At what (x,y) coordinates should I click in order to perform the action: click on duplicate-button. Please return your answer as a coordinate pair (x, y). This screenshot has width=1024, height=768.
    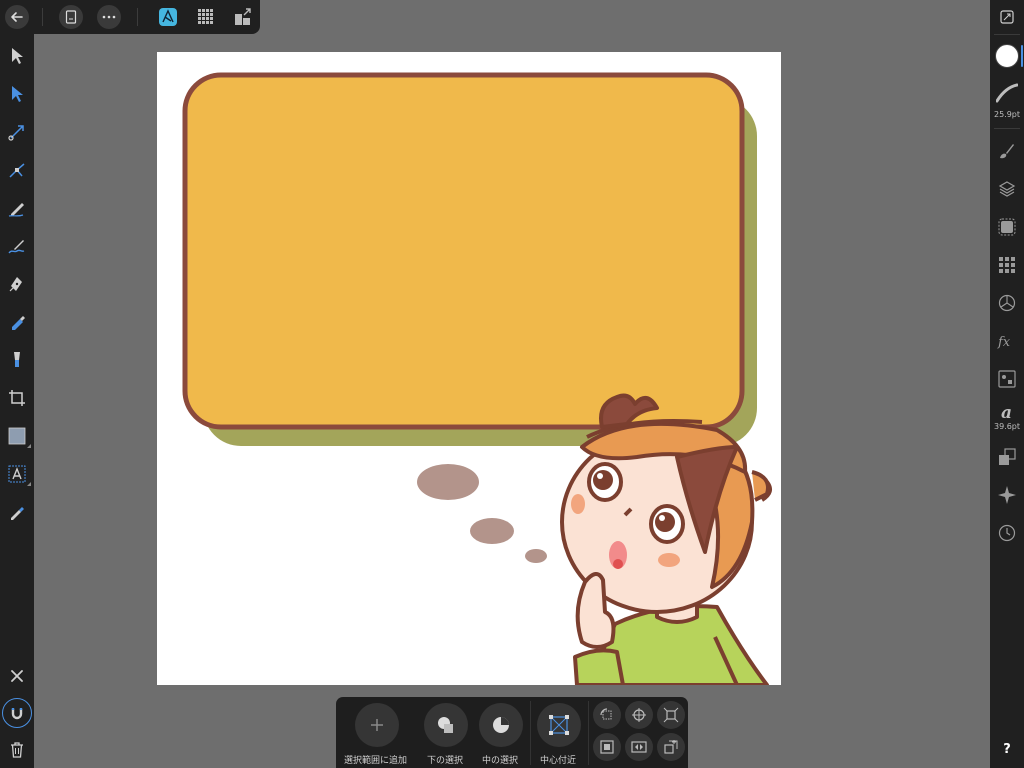
    Looking at the image, I should click on (671, 747).